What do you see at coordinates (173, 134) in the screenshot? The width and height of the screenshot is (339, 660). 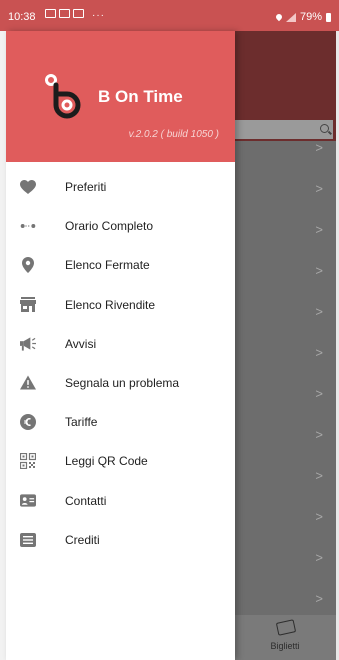 I see `app-version: v.2.0.2 ( build 1050 )` at bounding box center [173, 134].